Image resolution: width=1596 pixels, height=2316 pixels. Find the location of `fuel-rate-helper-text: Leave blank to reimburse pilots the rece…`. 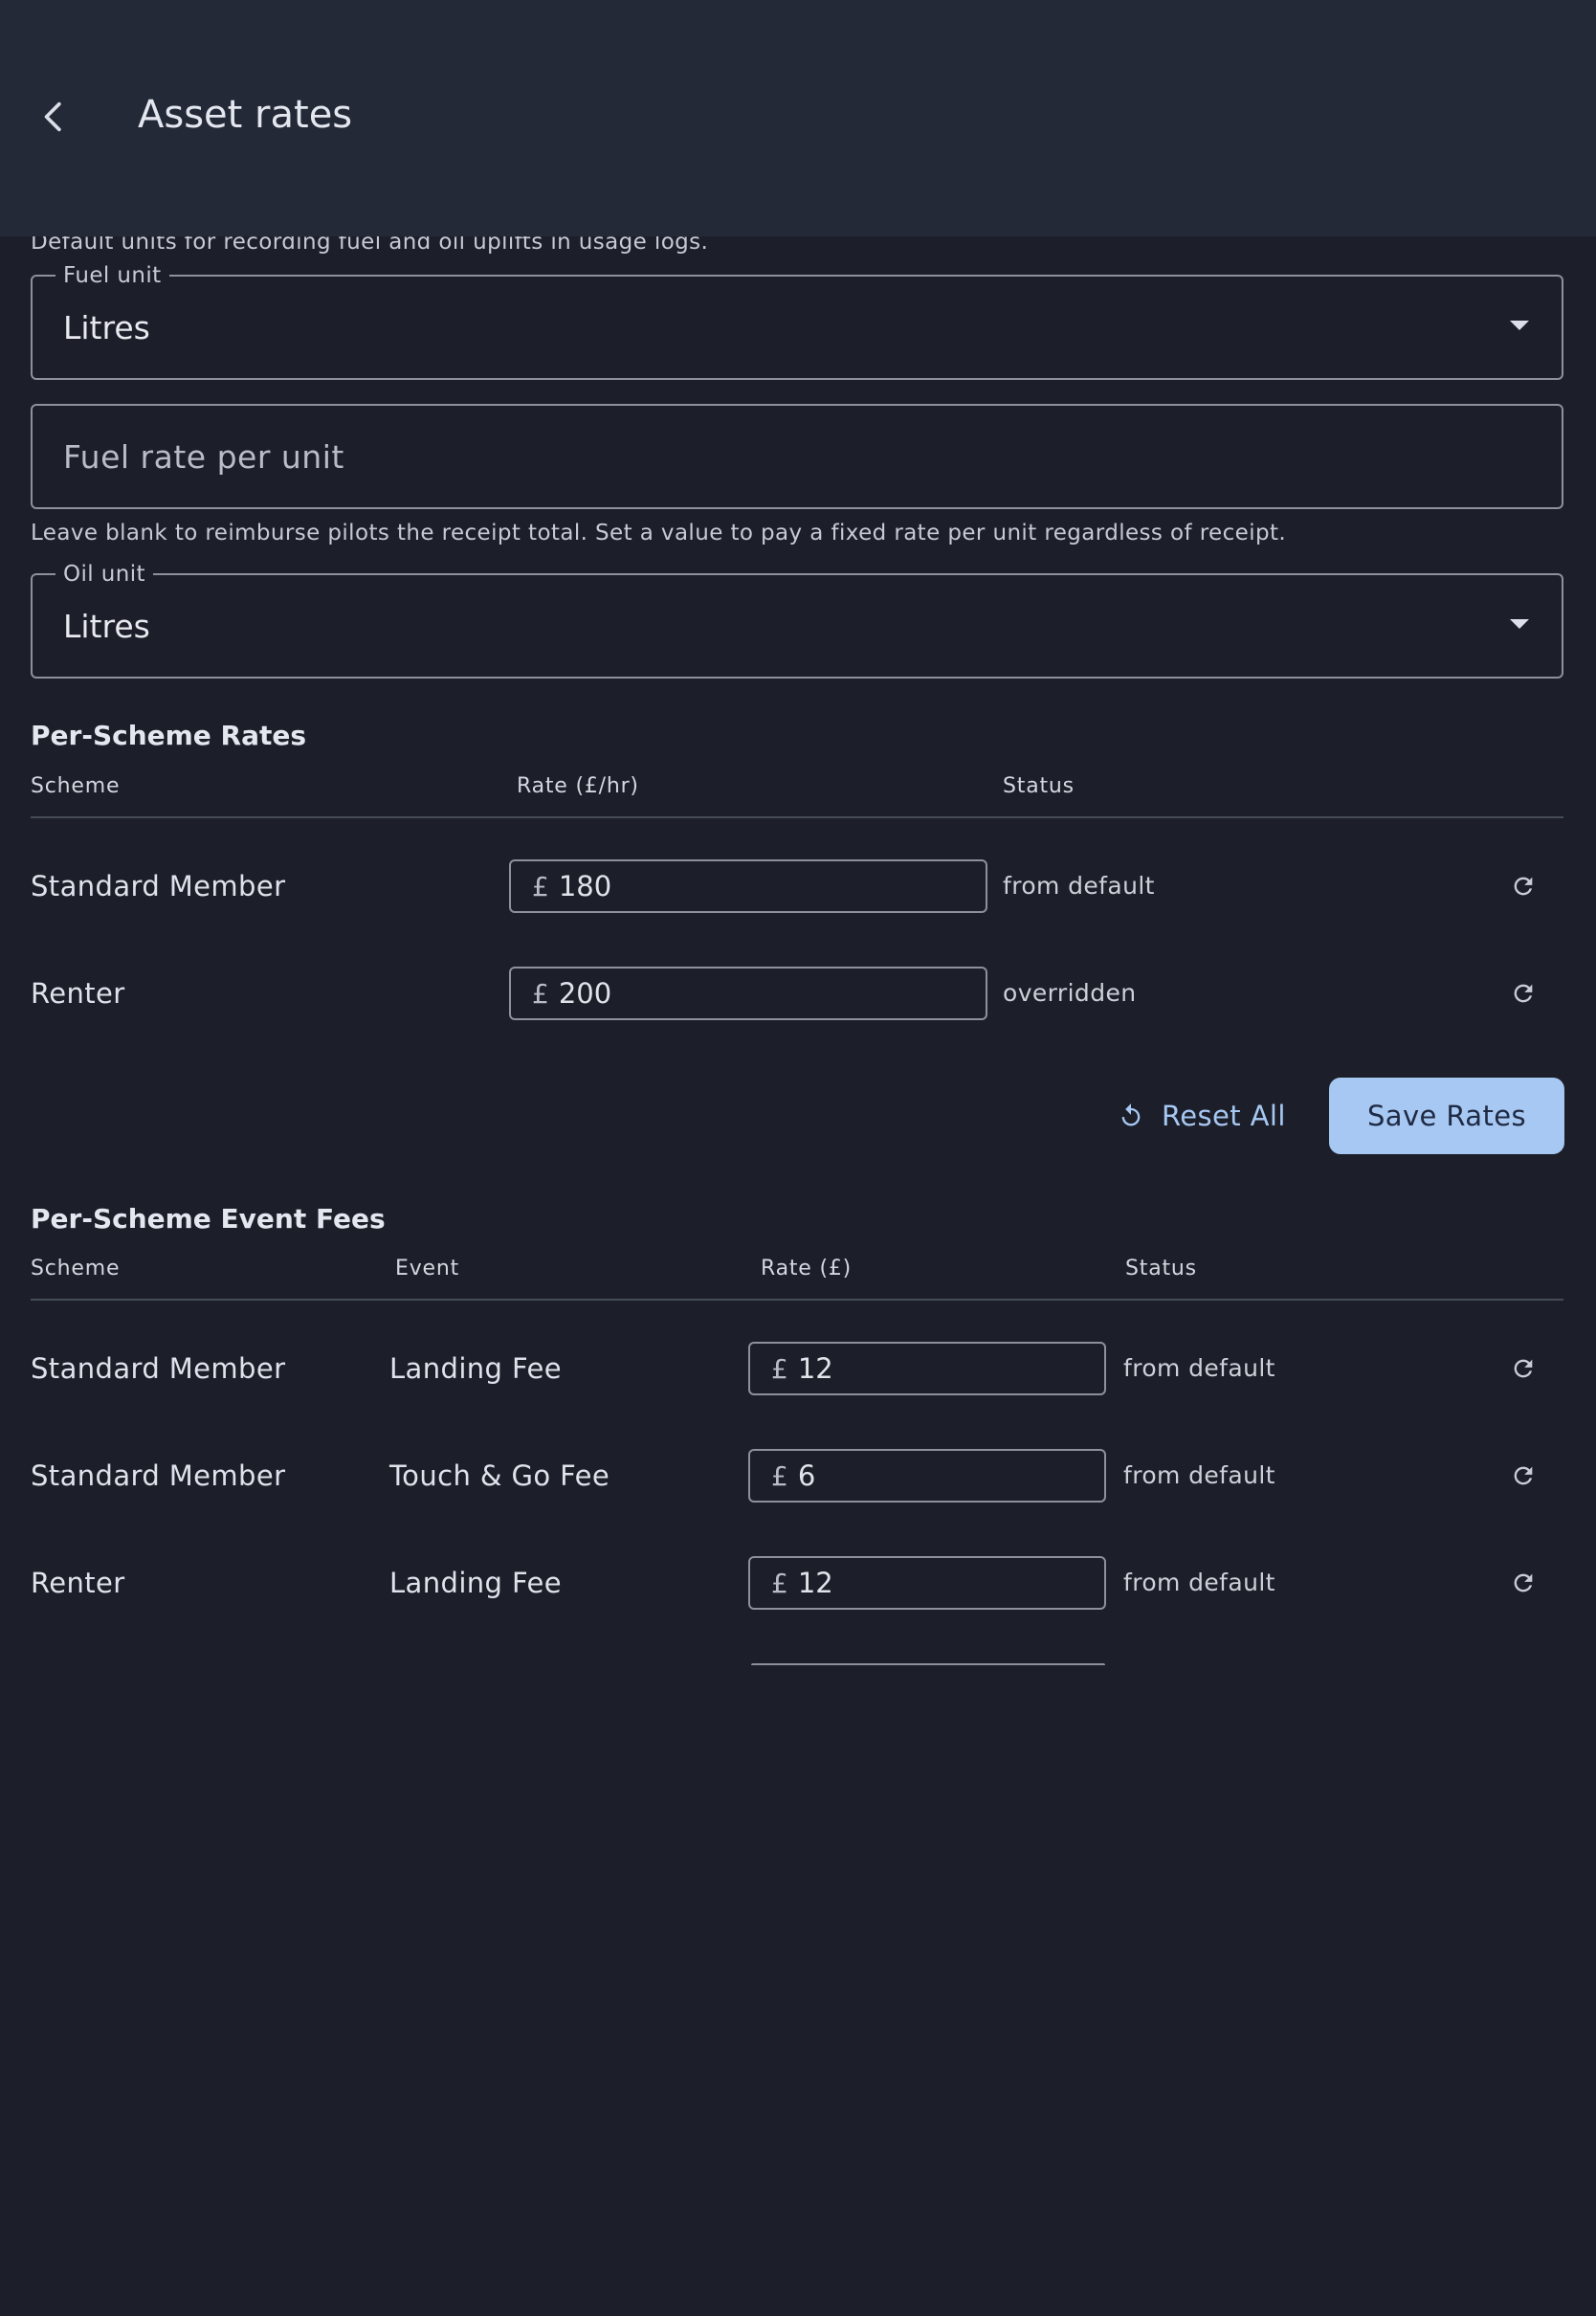

fuel-rate-helper-text: Leave blank to reimburse pilots the rece… is located at coordinates (659, 533).